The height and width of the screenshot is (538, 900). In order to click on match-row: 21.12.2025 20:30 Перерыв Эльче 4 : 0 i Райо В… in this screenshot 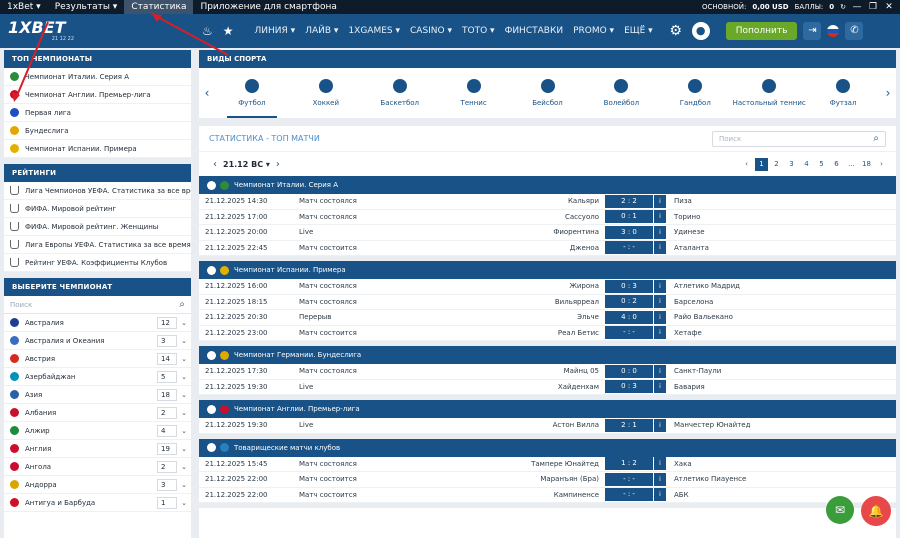, I will do `click(547, 318)`.